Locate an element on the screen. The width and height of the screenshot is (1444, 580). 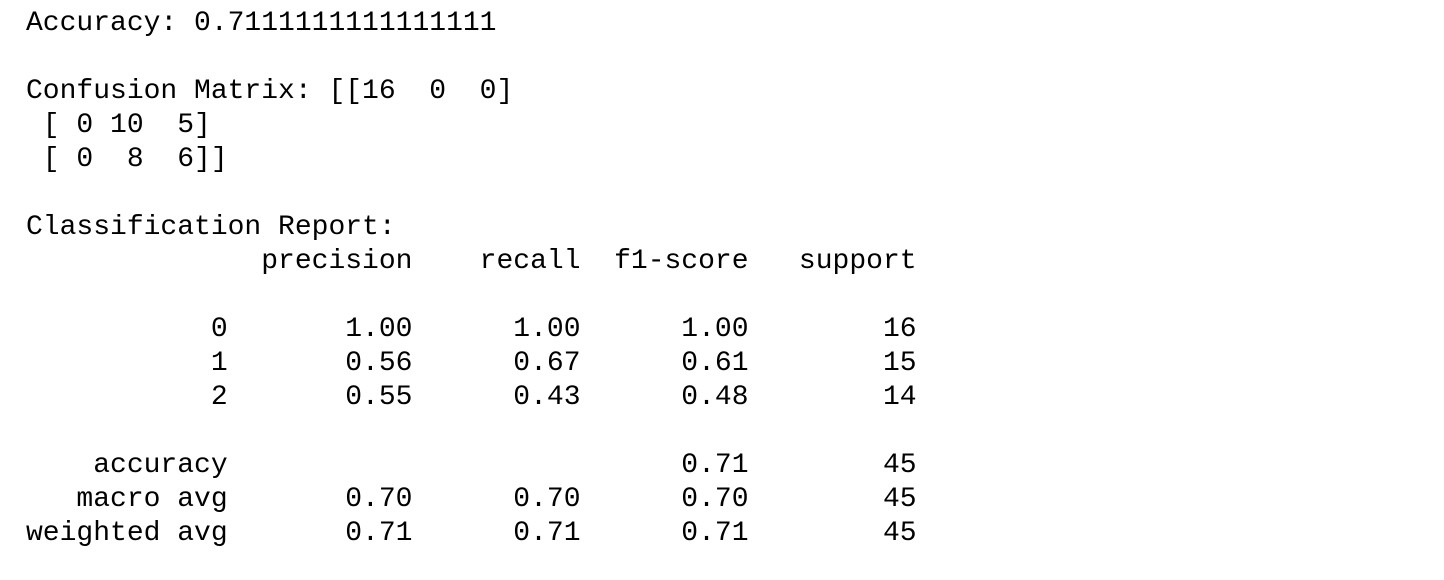
accuracy-line: Accuracy: 0.7111111111111111 is located at coordinates (261, 23).